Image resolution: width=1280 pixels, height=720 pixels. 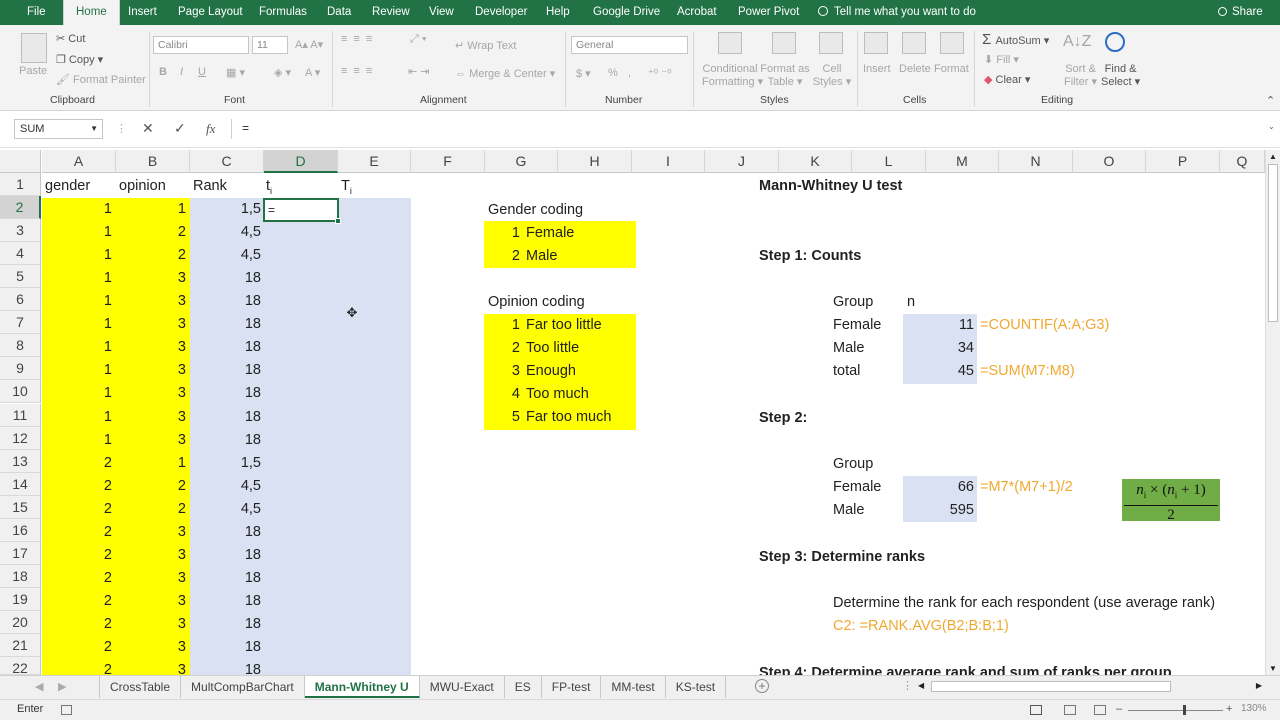 I want to click on cell-a12: 1, so click(x=77, y=440).